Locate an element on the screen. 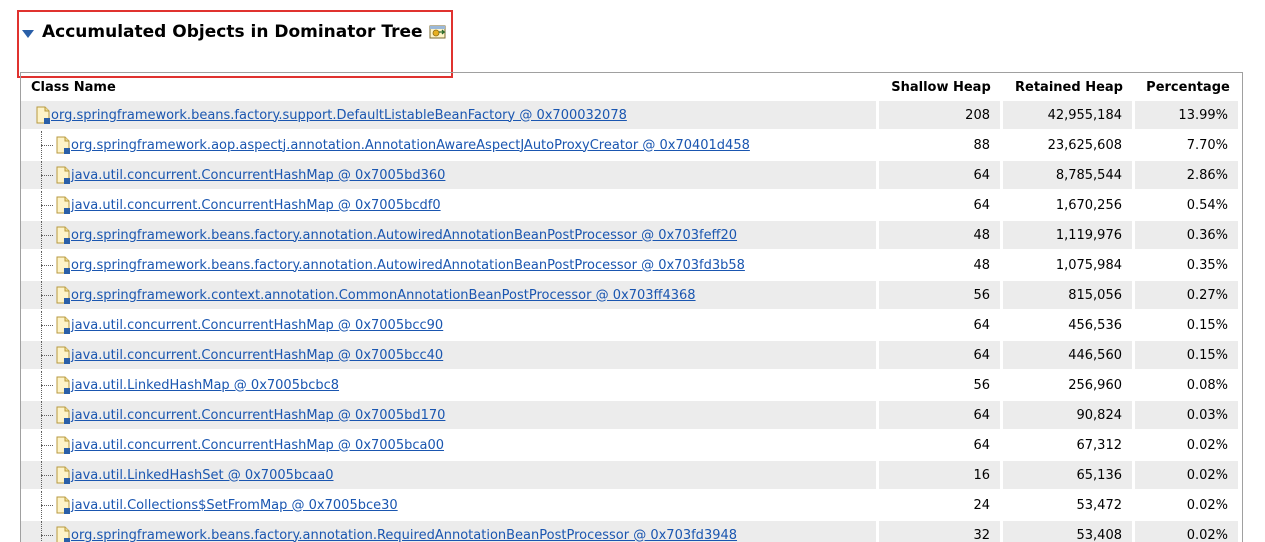 The height and width of the screenshot is (542, 1265). percentage-cell: 0.15% is located at coordinates (1188, 356).